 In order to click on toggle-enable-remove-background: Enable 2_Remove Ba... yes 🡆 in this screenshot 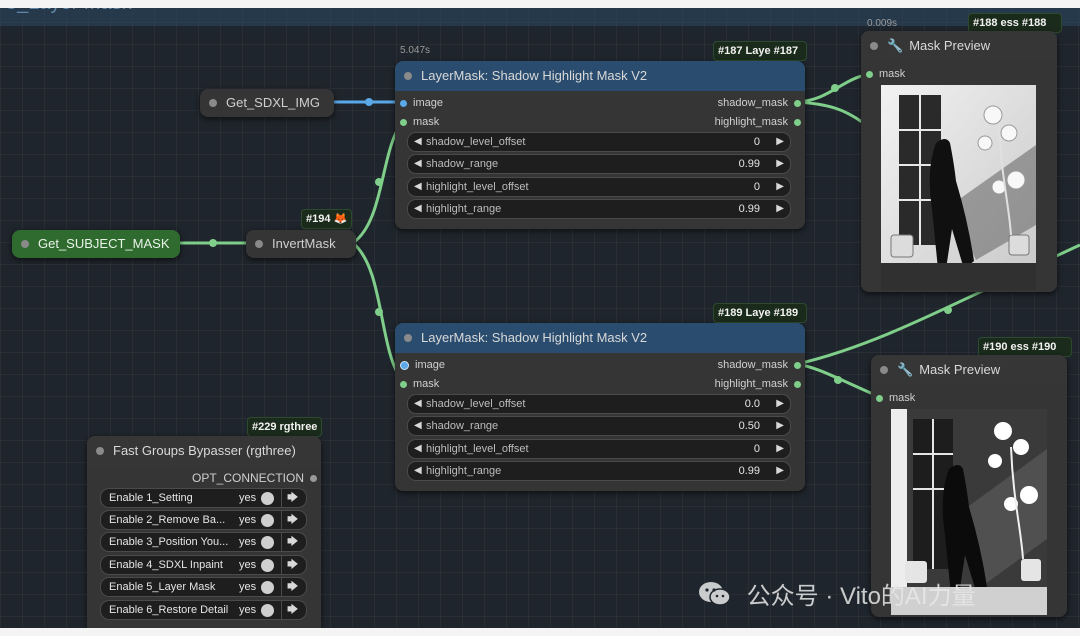, I will do `click(203, 520)`.